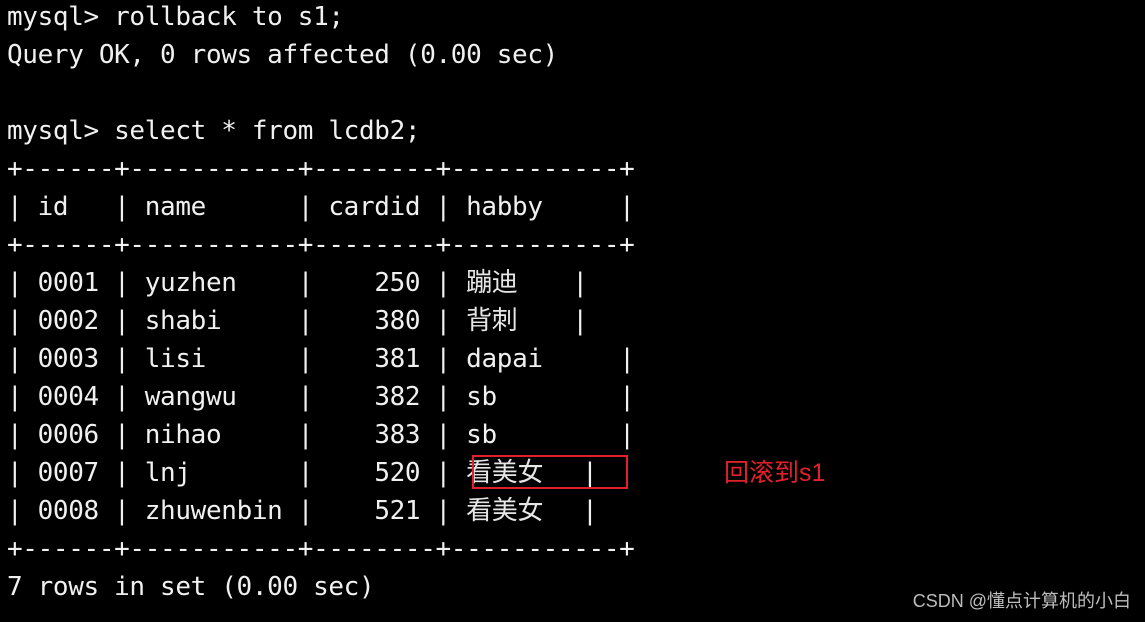  What do you see at coordinates (282, 55) in the screenshot?
I see `query-response: Query OK, 0 rows affected (0.00 sec)` at bounding box center [282, 55].